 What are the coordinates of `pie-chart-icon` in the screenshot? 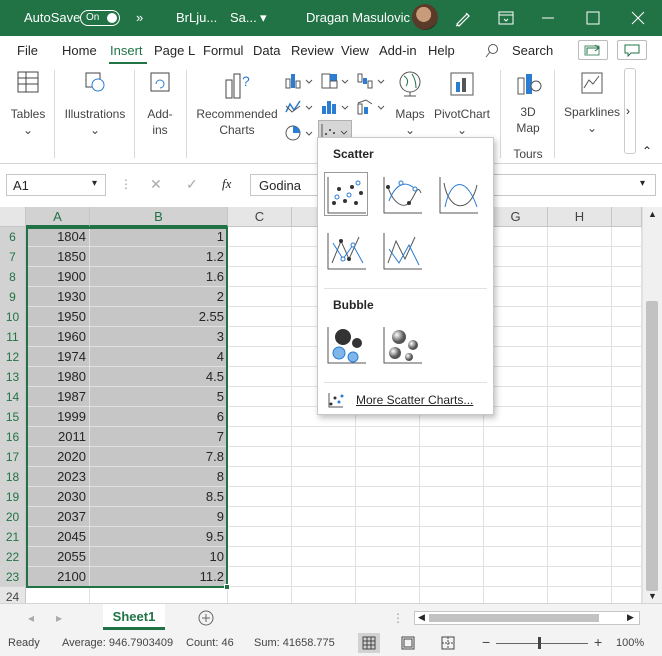 It's located at (299, 133).